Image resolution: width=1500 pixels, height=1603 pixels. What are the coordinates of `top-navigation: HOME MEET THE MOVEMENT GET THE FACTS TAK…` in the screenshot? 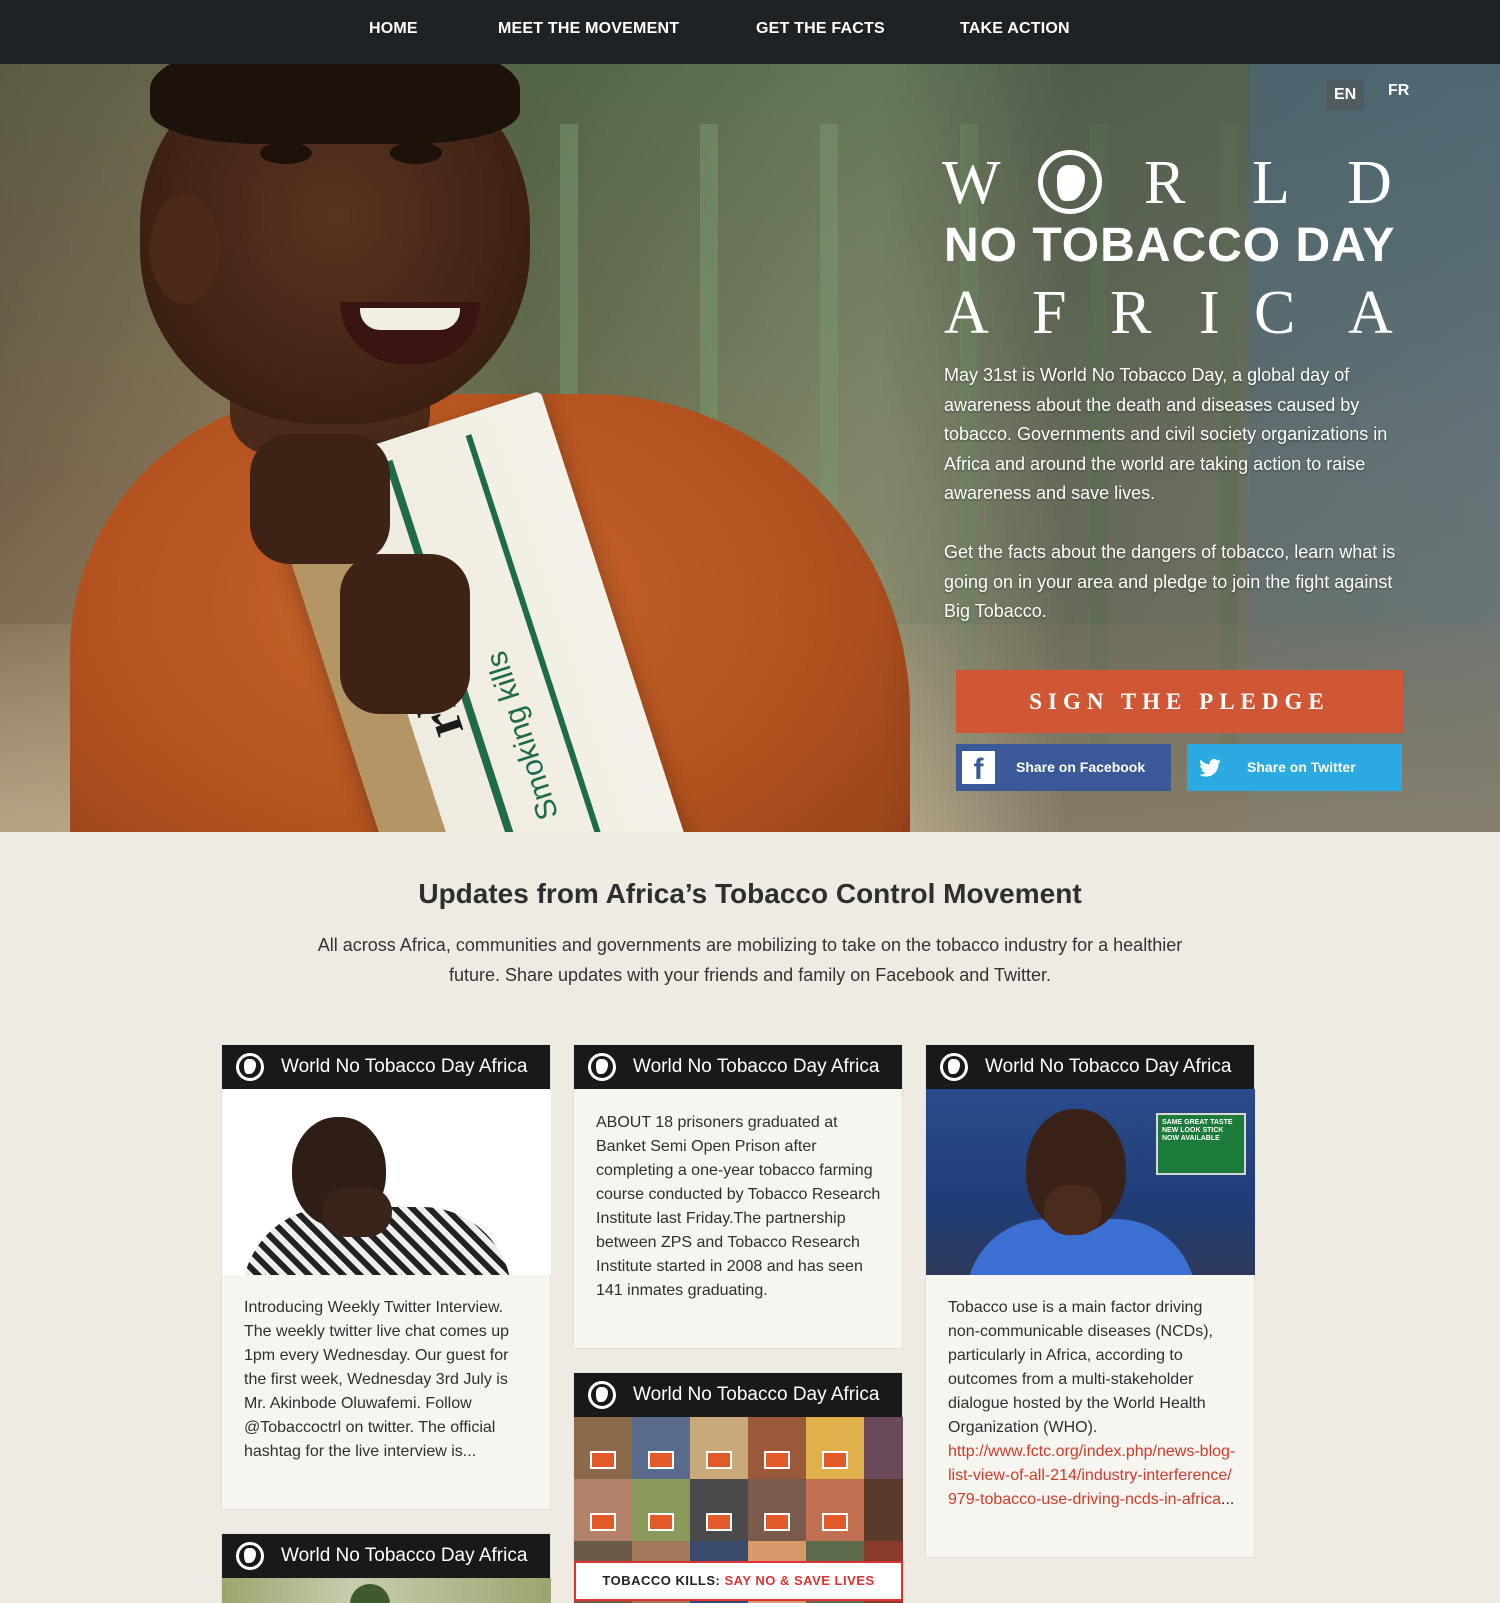 It's located at (750, 32).